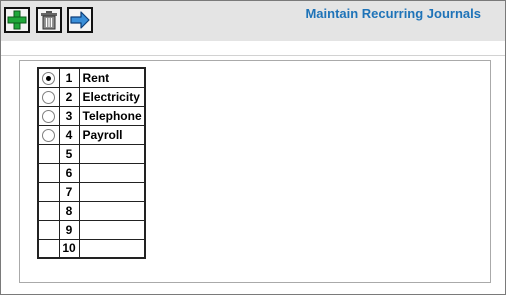  I want to click on journal-row: 8, so click(91, 210).